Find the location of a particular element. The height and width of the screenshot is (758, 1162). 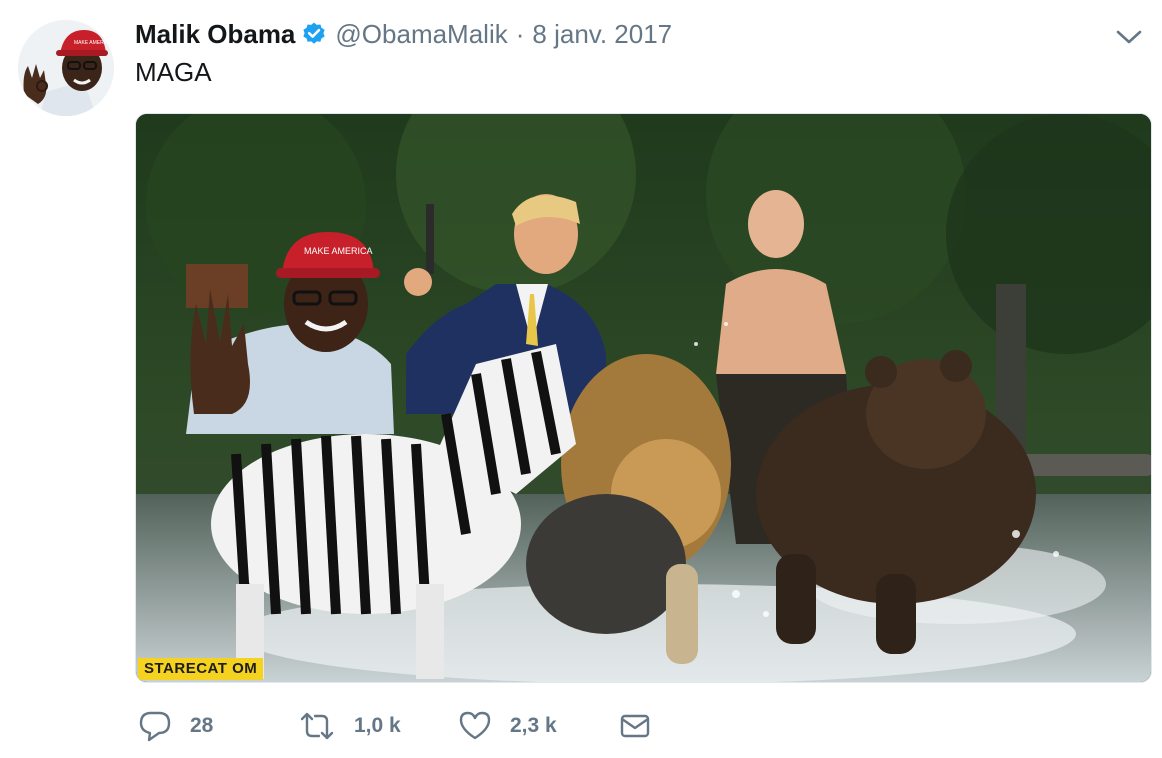

avatar-photo: MAKE AMERICA is located at coordinates (66, 68).